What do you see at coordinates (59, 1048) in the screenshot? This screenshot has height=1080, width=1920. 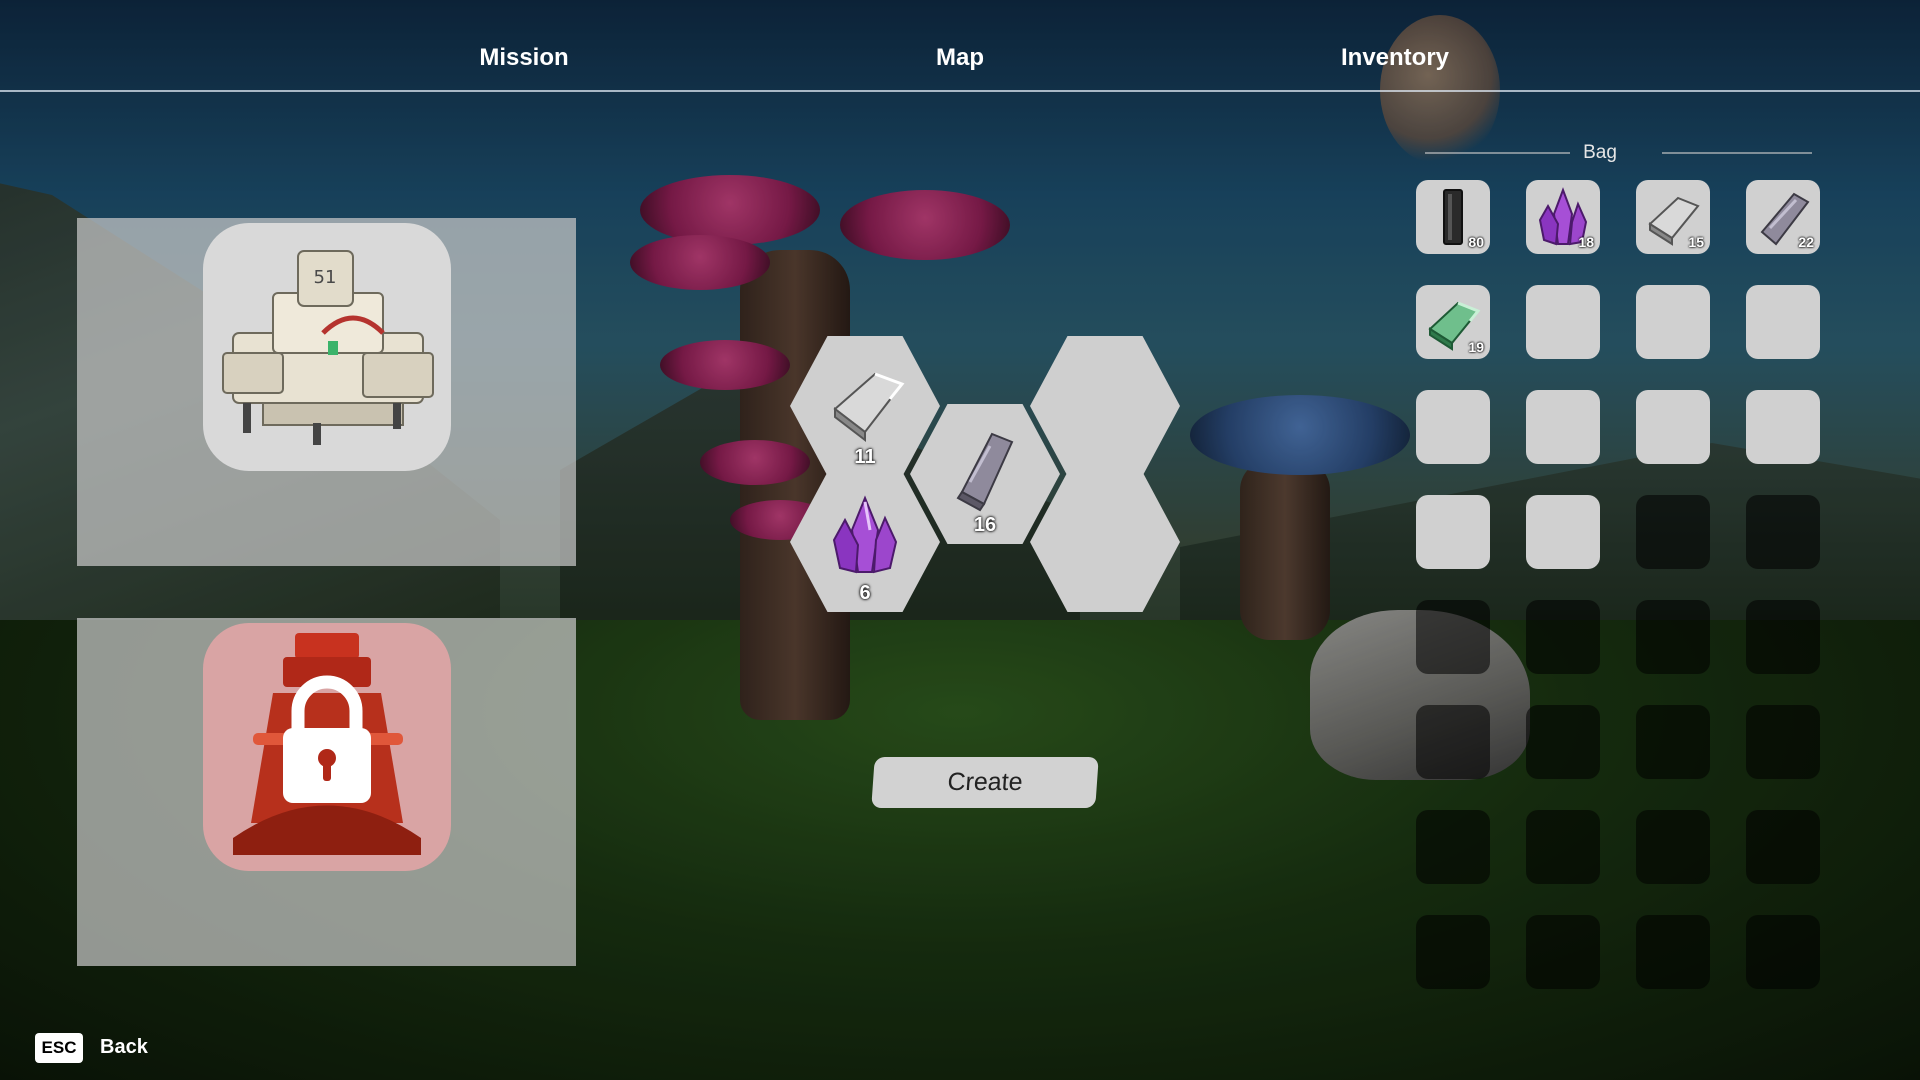 I see `esc-key-badge: ESC` at bounding box center [59, 1048].